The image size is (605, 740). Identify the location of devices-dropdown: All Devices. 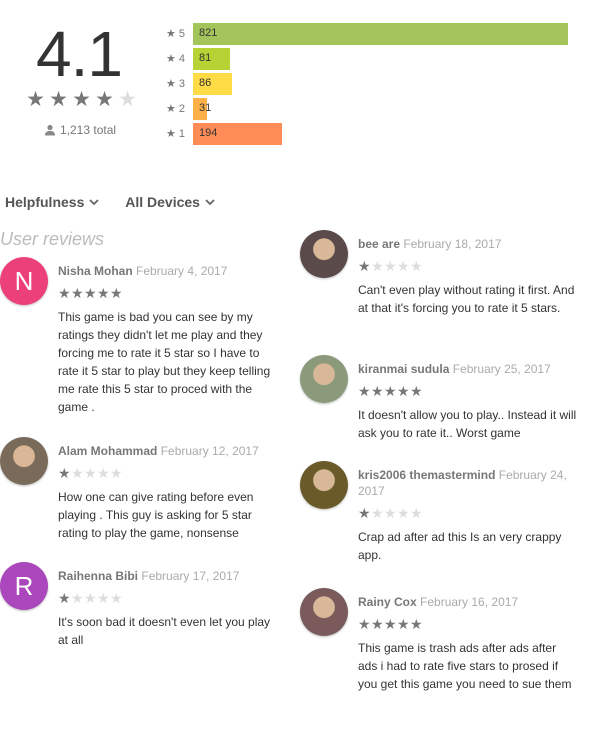
(170, 202).